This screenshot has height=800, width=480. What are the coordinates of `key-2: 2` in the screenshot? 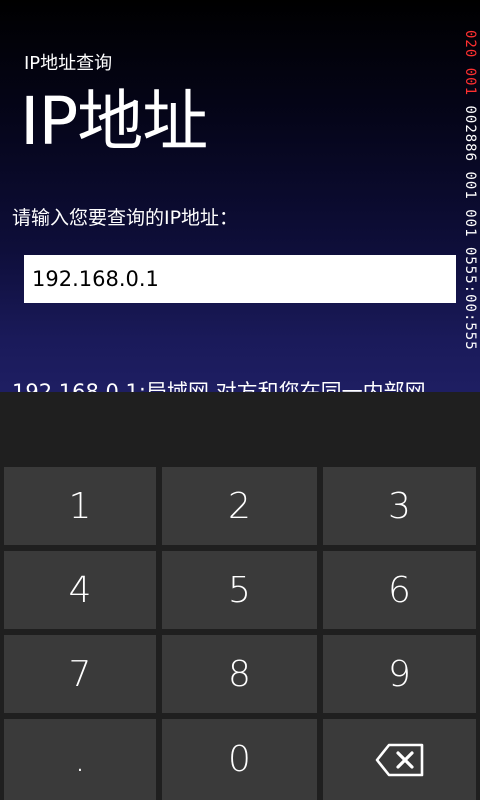 It's located at (239, 506).